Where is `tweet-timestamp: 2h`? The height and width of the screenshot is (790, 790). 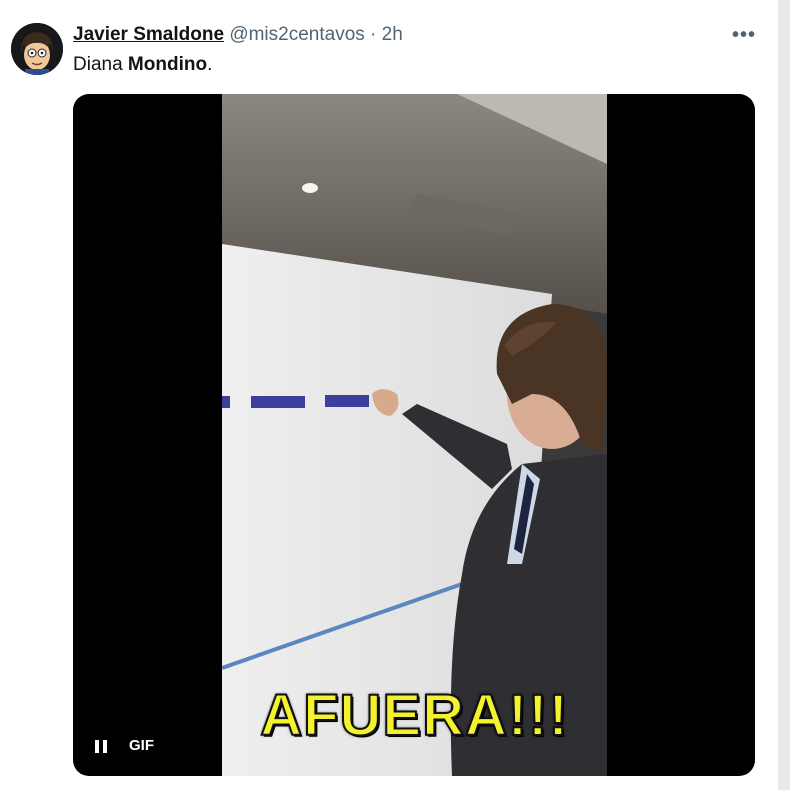 tweet-timestamp: 2h is located at coordinates (392, 34).